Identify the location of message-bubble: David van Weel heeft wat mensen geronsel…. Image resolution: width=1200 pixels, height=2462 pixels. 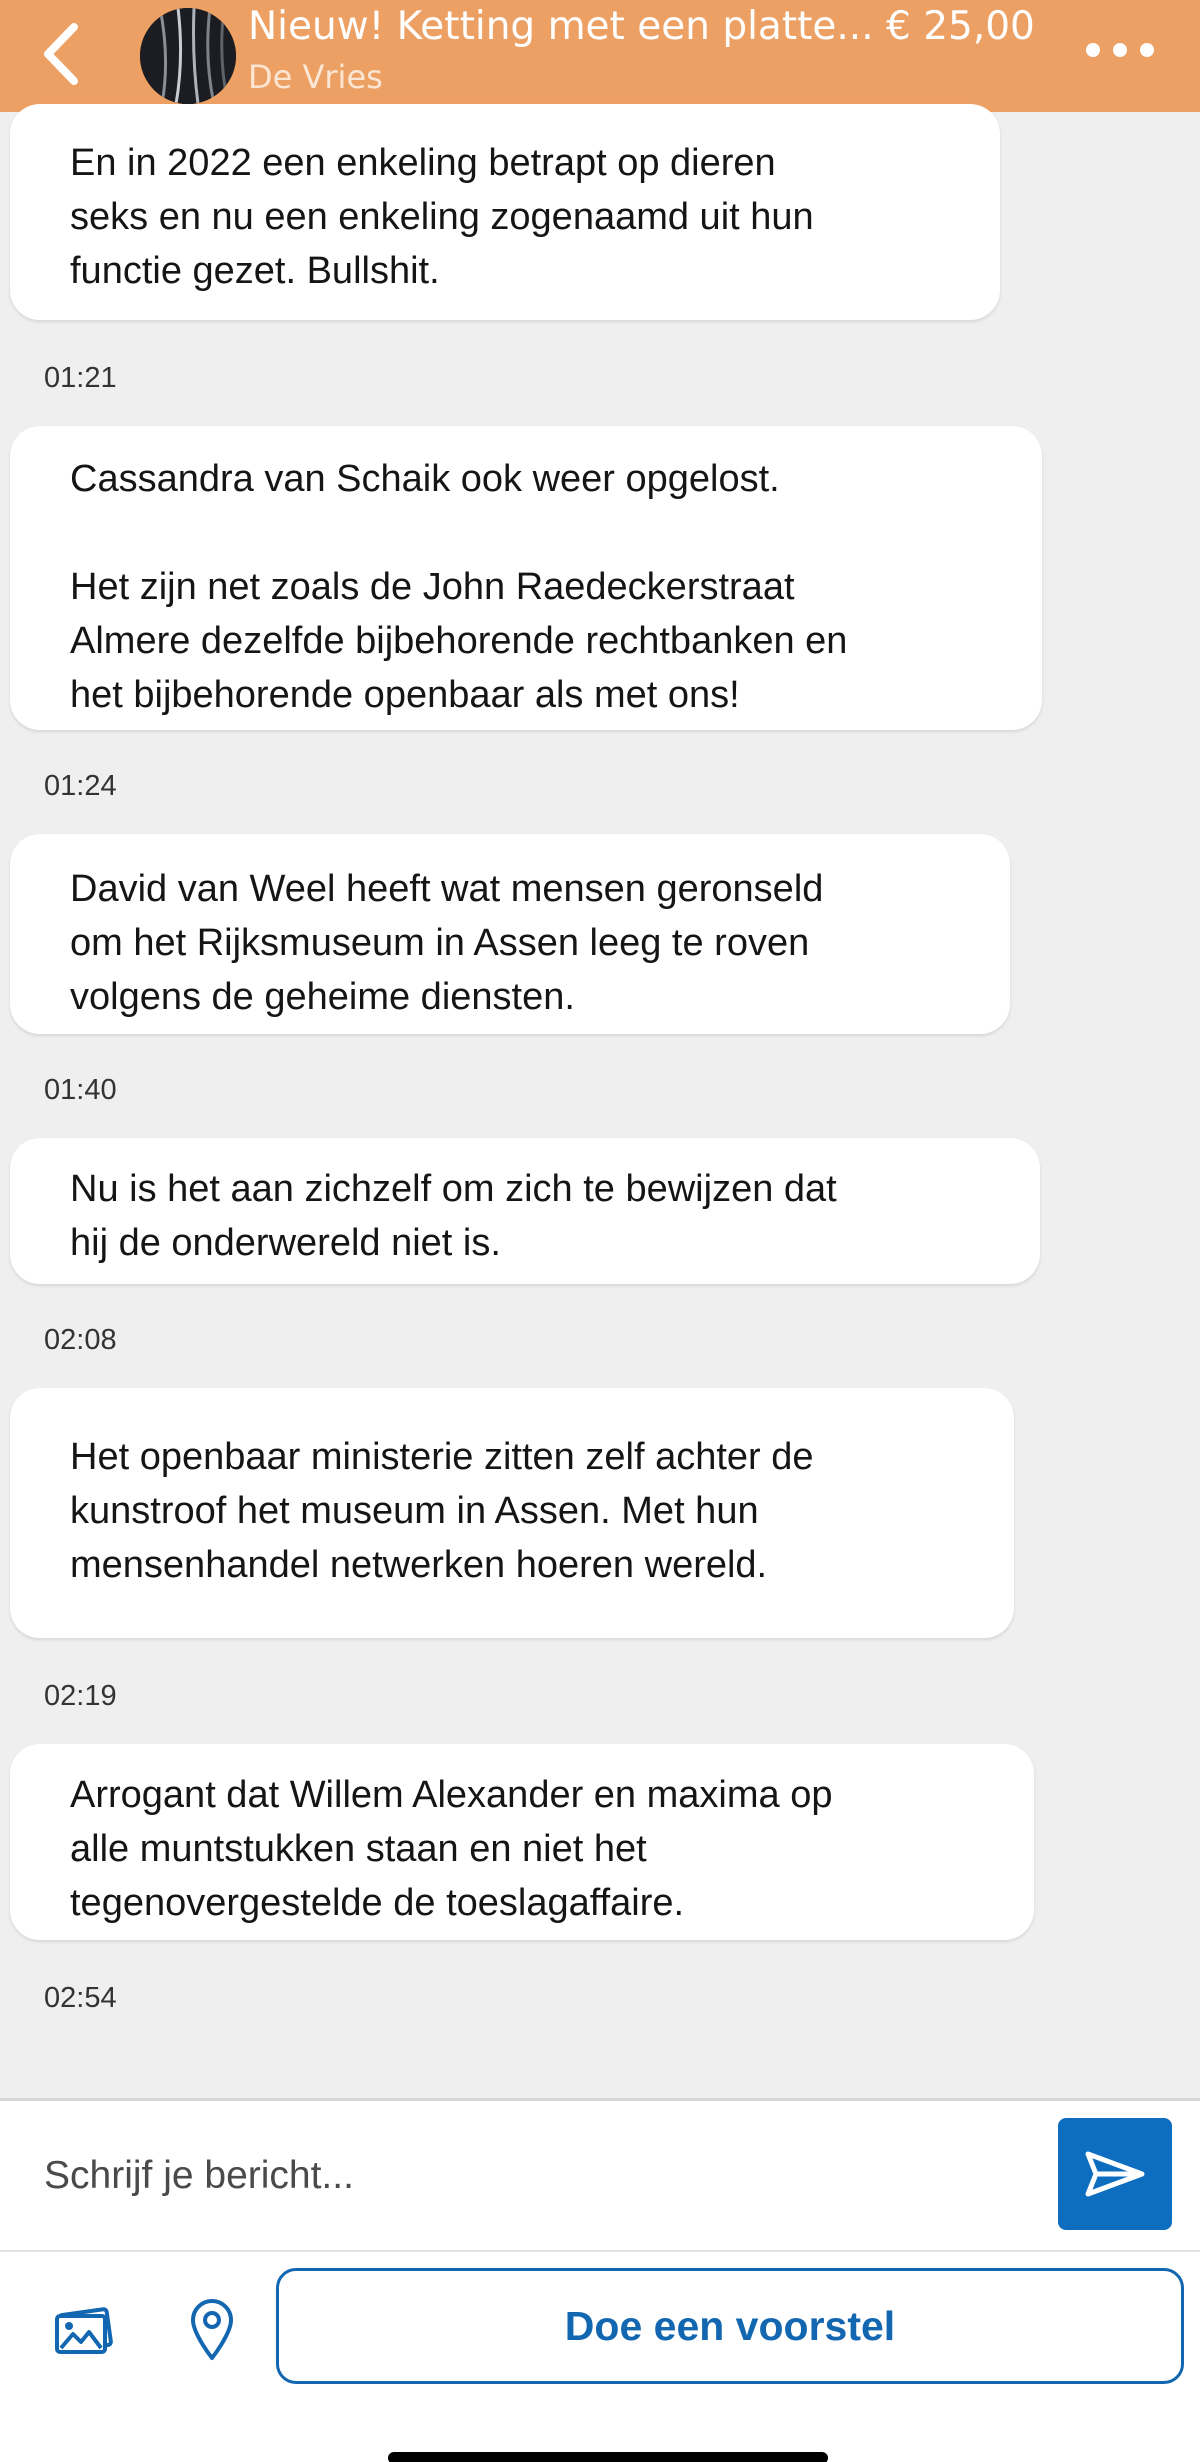
(510, 934).